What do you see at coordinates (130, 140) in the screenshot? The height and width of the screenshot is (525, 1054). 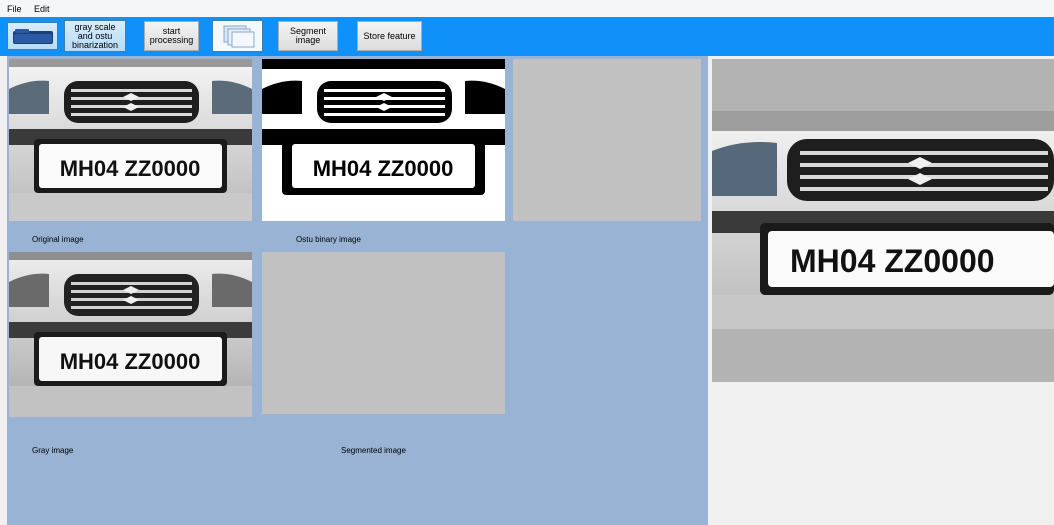 I see `original-image: MH04 ZZ0000` at bounding box center [130, 140].